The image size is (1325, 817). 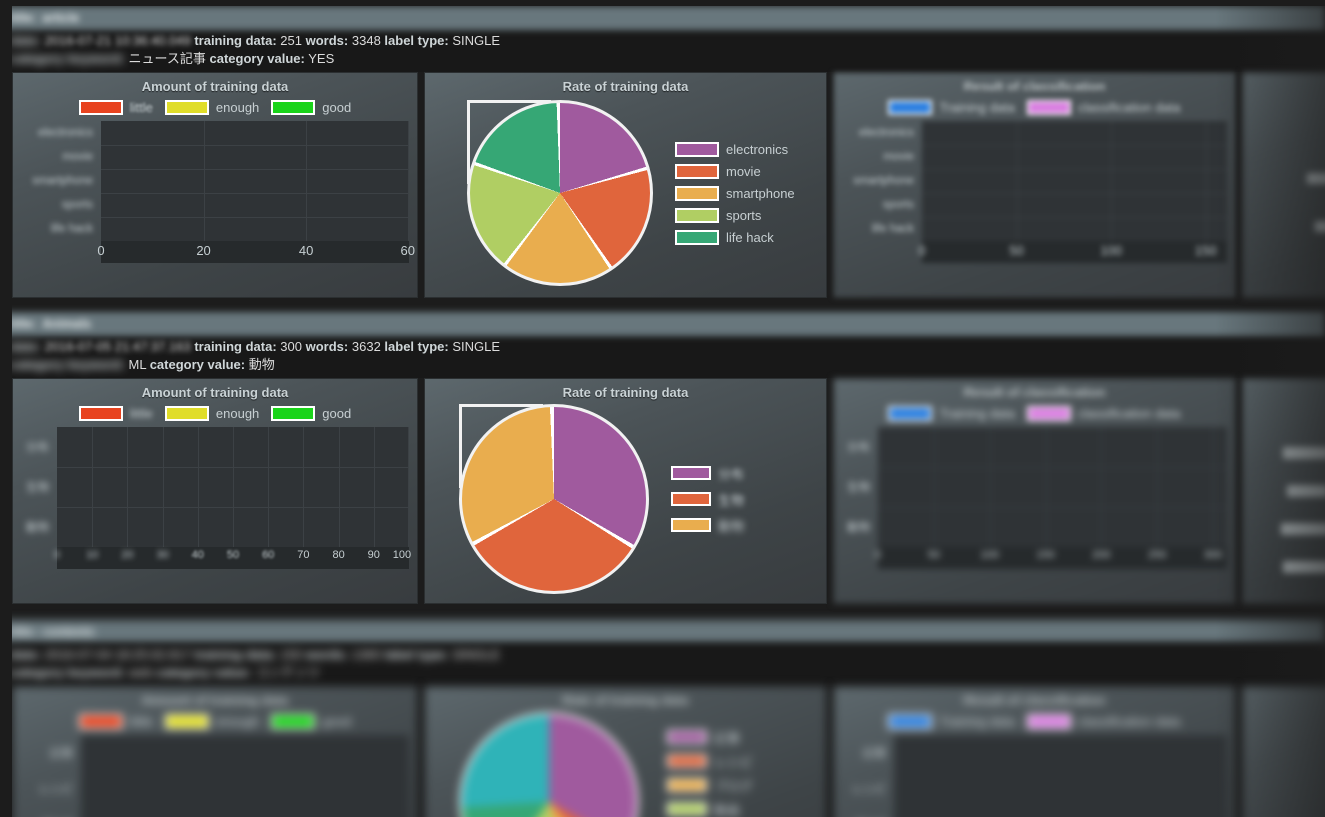 What do you see at coordinates (703, 737) in the screenshot?
I see `legend-item: 記事` at bounding box center [703, 737].